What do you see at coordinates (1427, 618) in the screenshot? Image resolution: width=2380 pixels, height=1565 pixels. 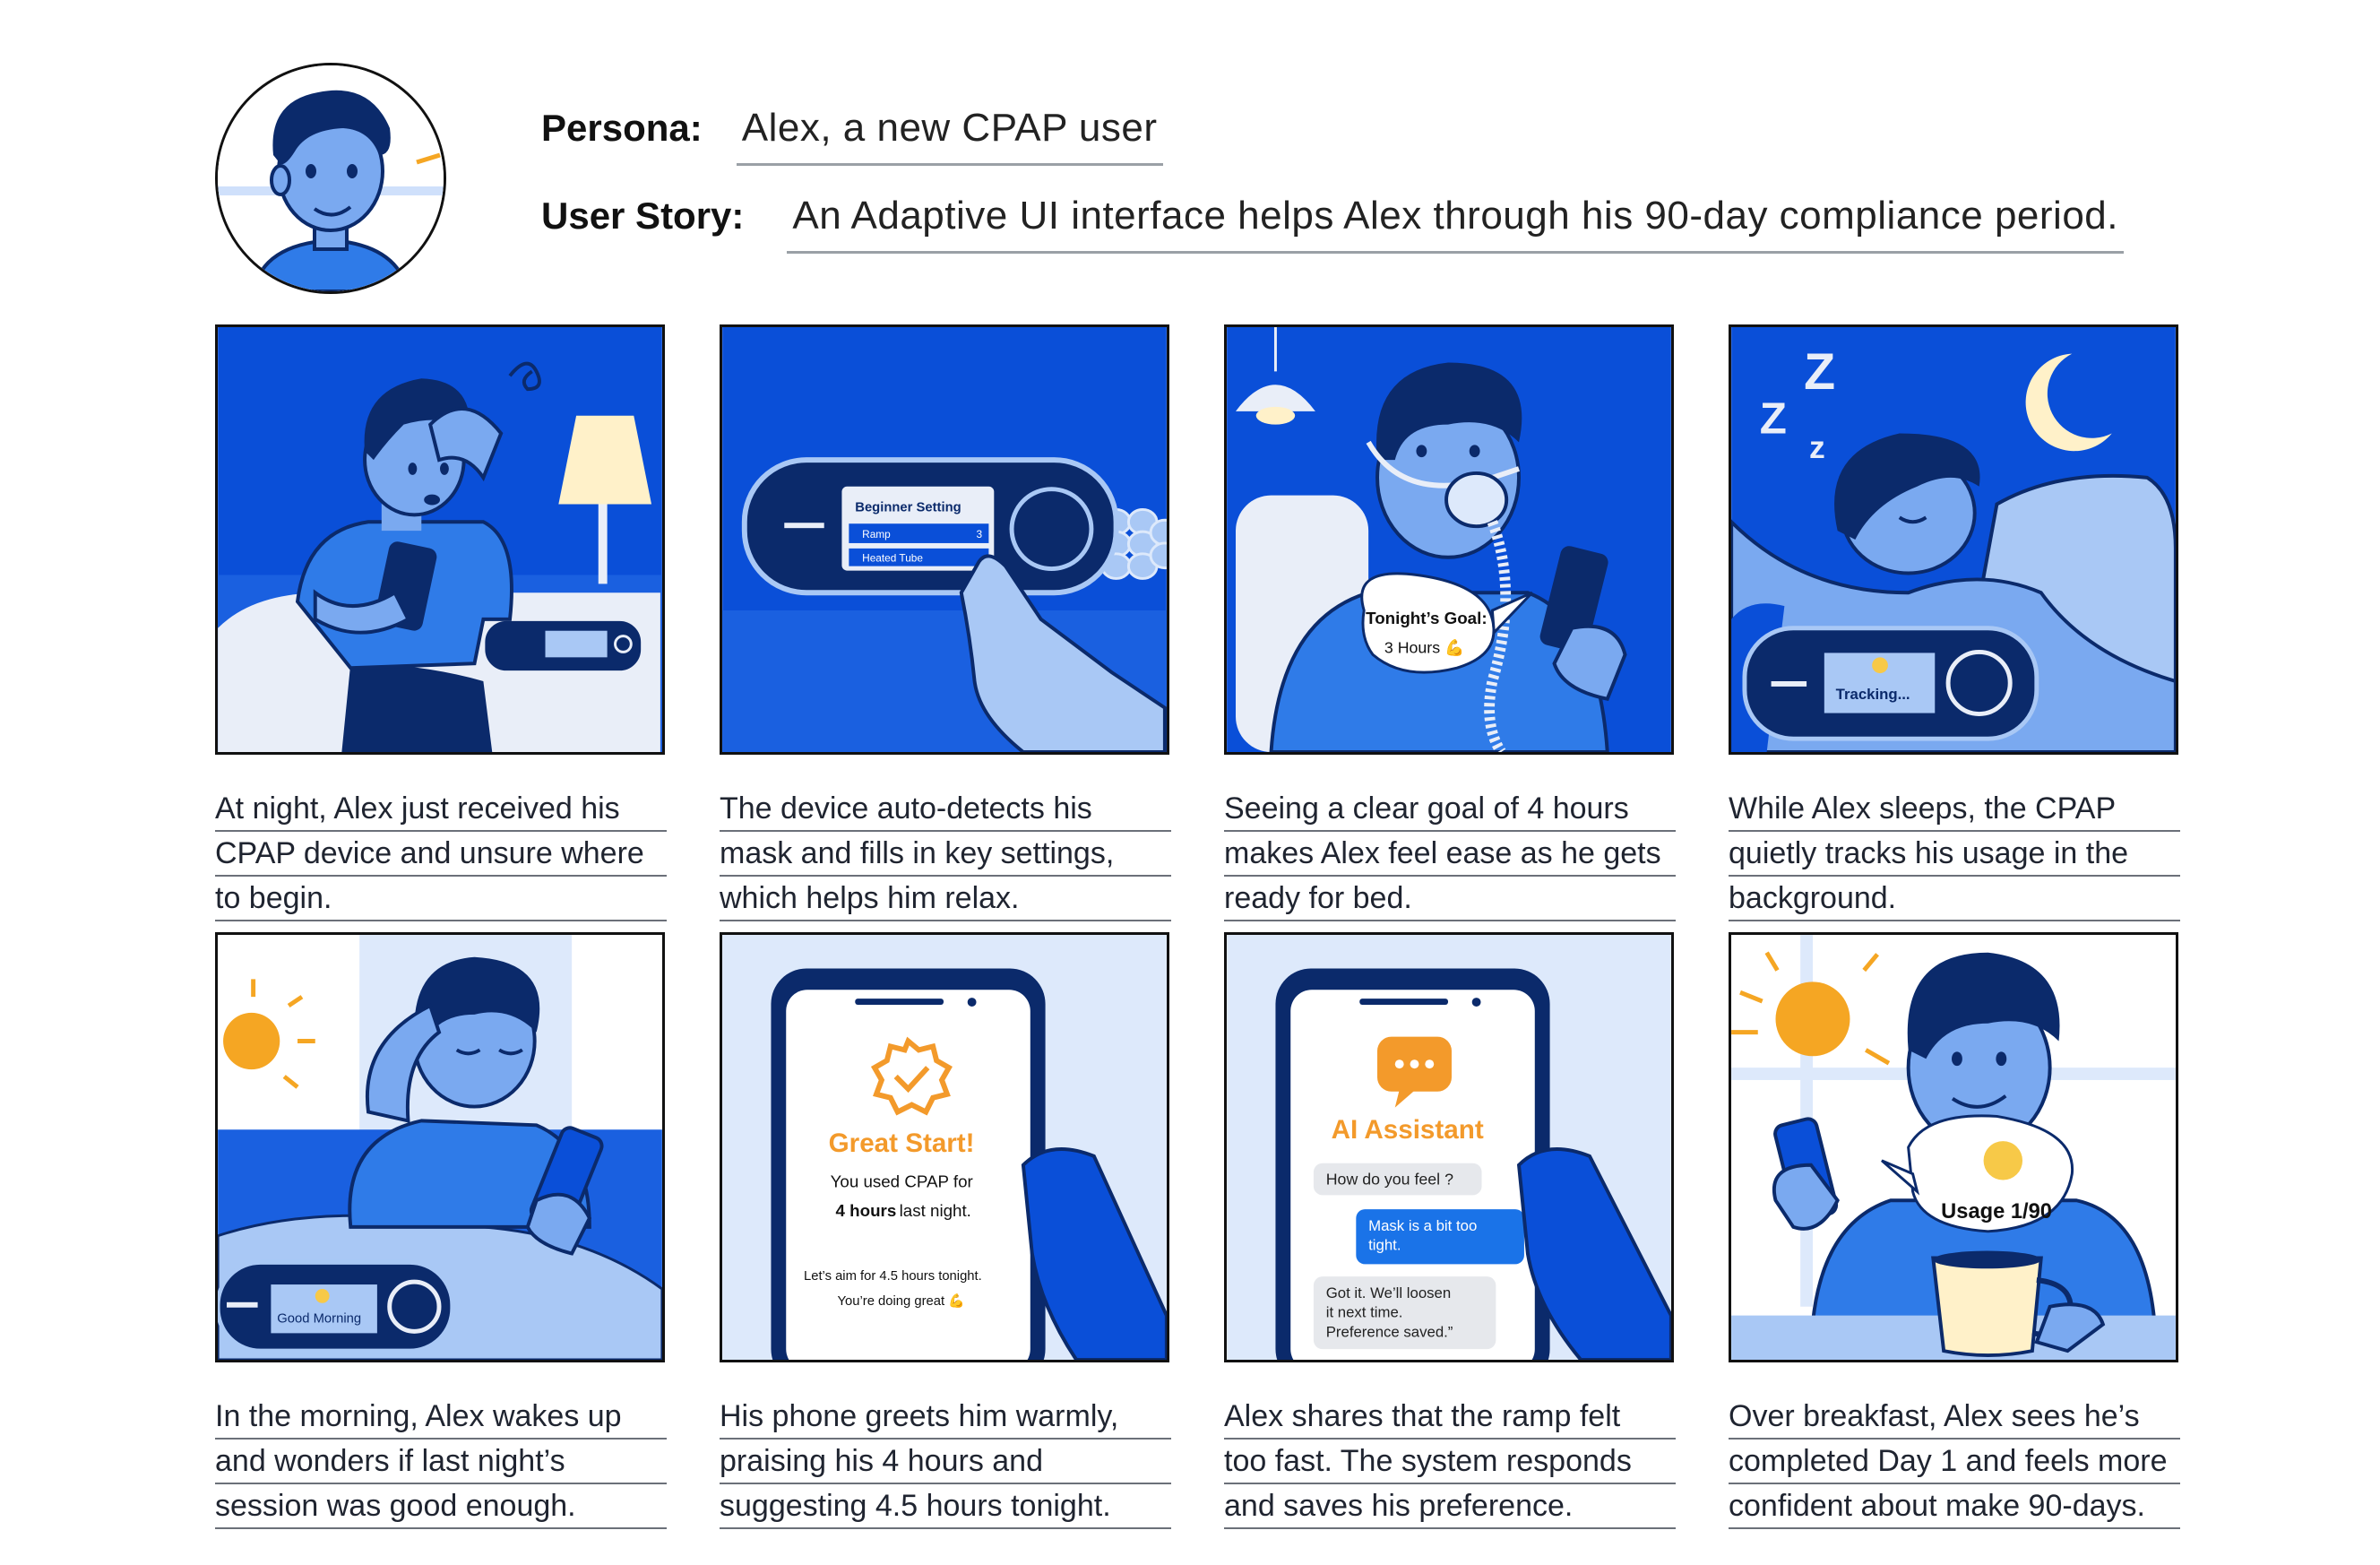 I see `goal-bubble-title: Tonight’s Goal:` at bounding box center [1427, 618].